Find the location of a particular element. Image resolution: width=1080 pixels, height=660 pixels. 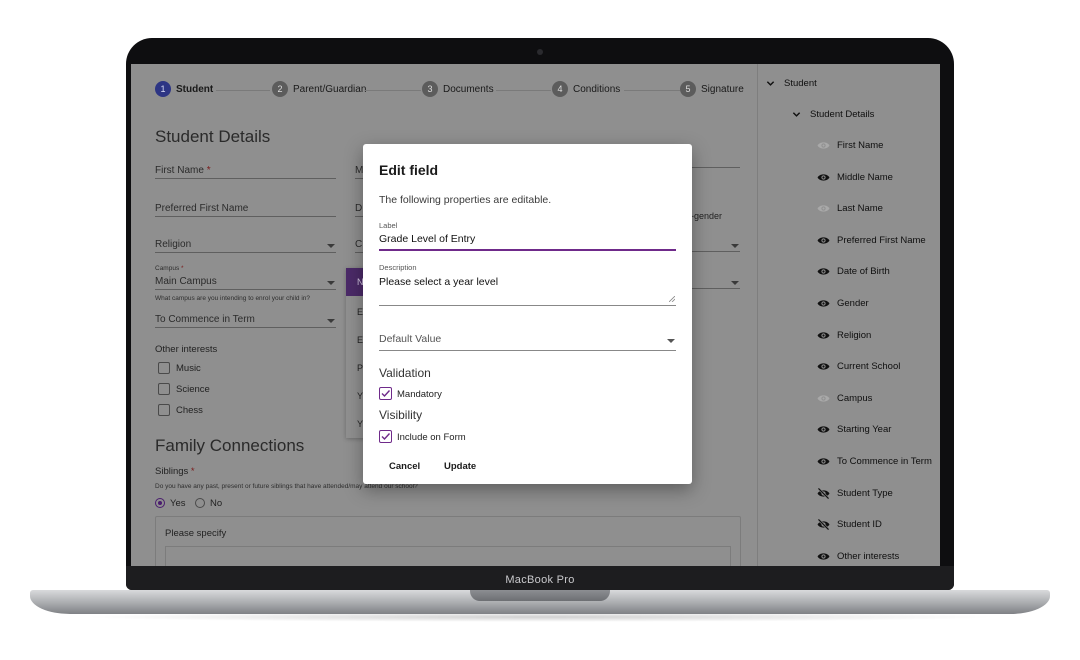

date-of-birth-field: D is located at coordinates (359, 210).